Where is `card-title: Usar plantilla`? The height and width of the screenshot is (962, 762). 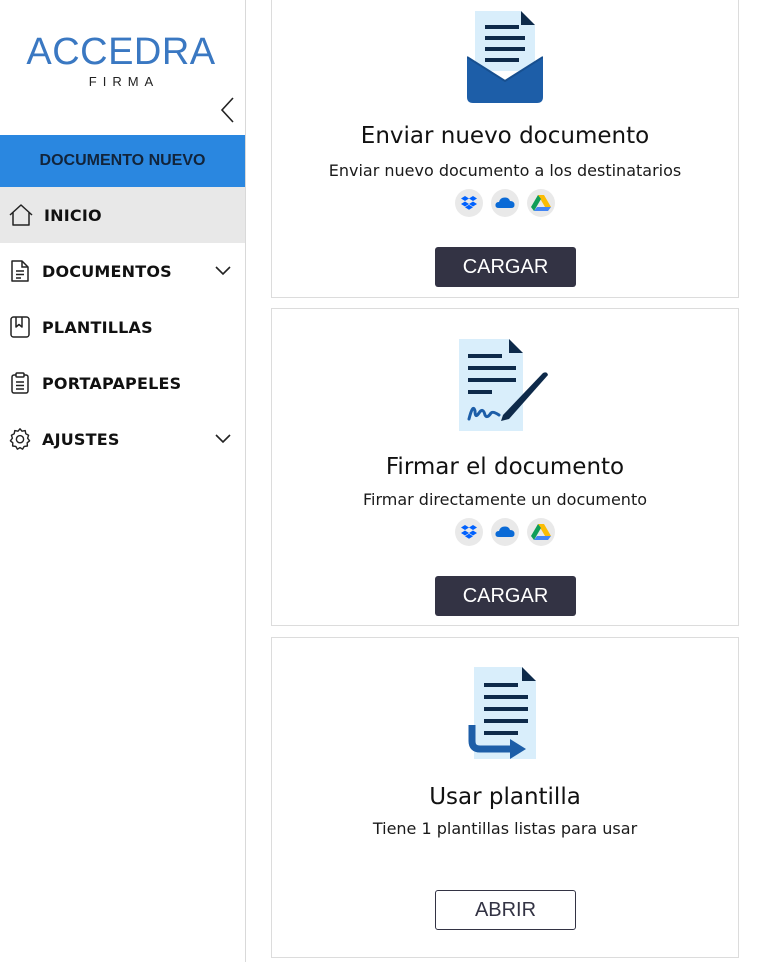 card-title: Usar plantilla is located at coordinates (505, 797).